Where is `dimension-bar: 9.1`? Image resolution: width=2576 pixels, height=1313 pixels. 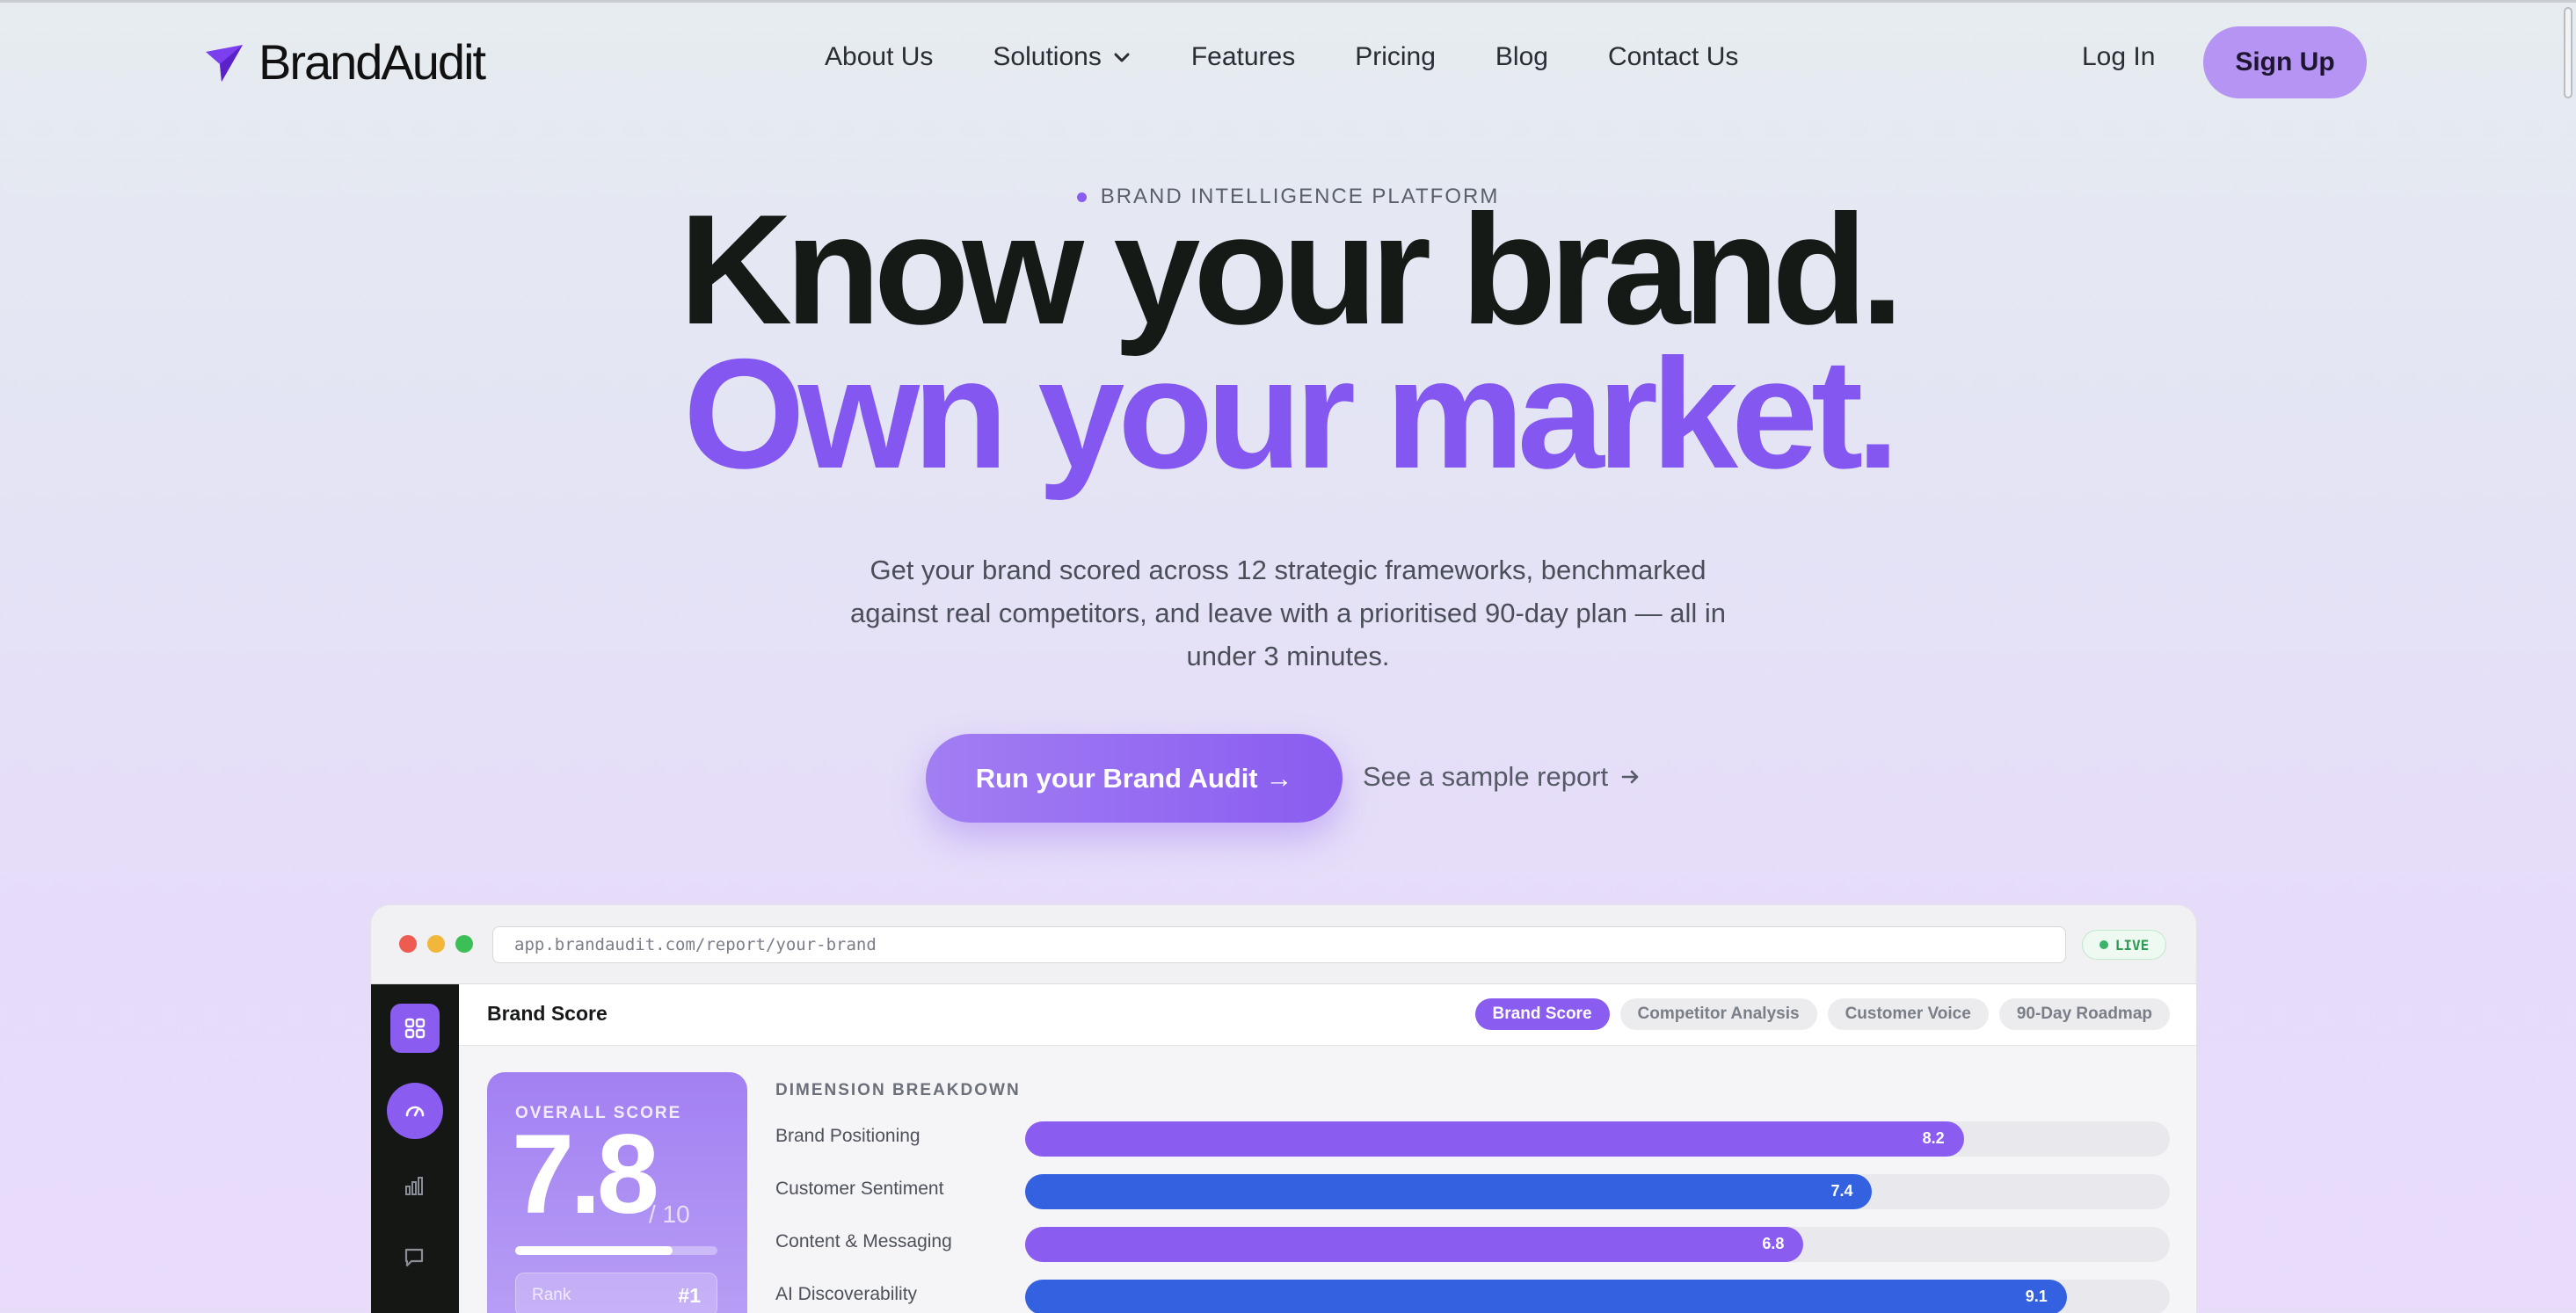
dimension-bar: 9.1 is located at coordinates (1546, 1296).